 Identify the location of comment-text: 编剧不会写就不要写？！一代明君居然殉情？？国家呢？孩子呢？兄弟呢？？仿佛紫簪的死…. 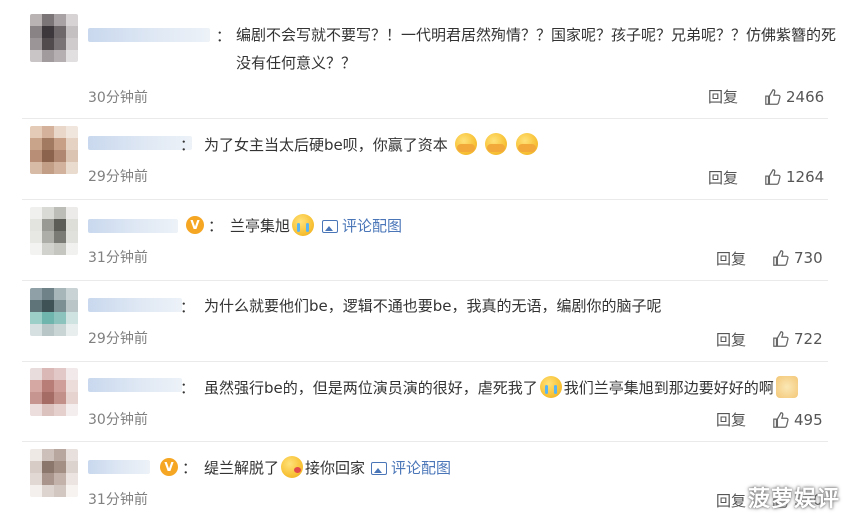
(536, 49).